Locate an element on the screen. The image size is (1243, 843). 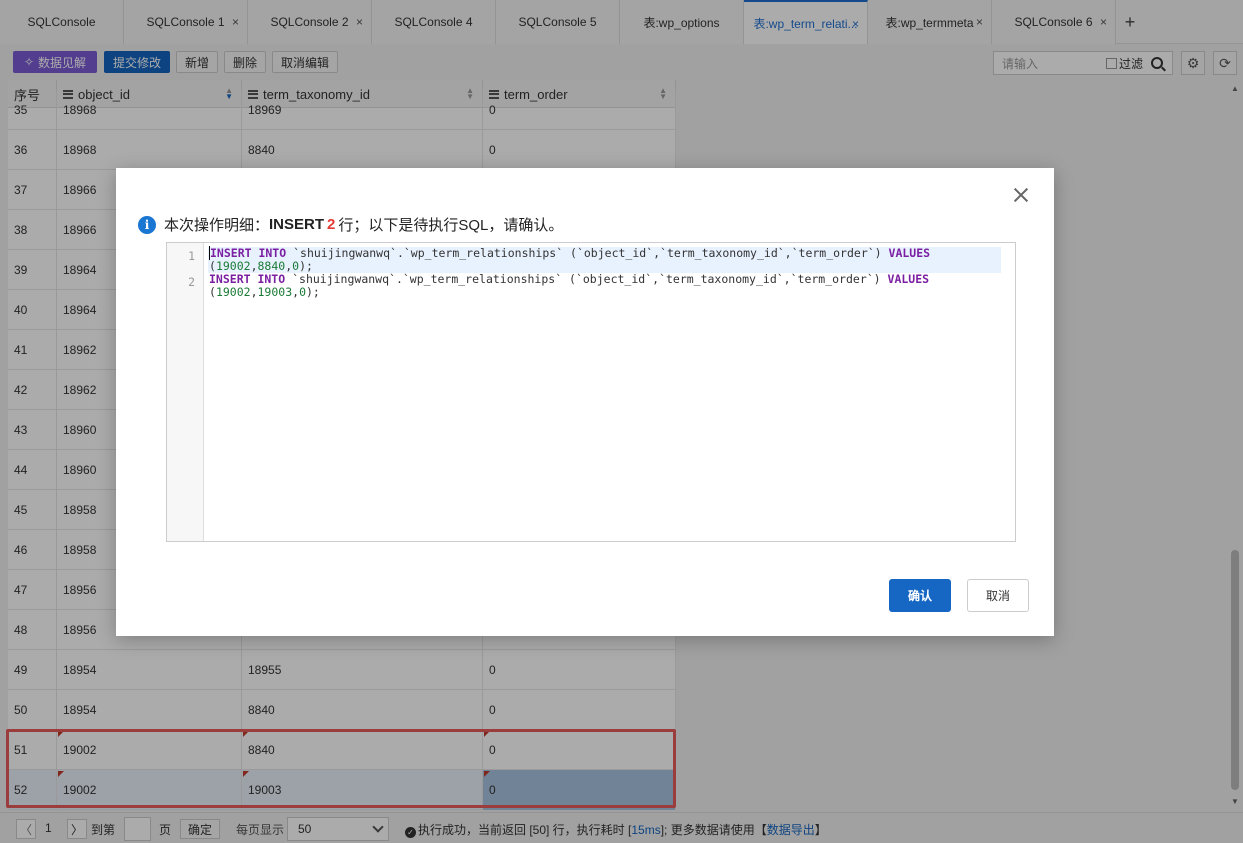
info-icon: i is located at coordinates (147, 224).